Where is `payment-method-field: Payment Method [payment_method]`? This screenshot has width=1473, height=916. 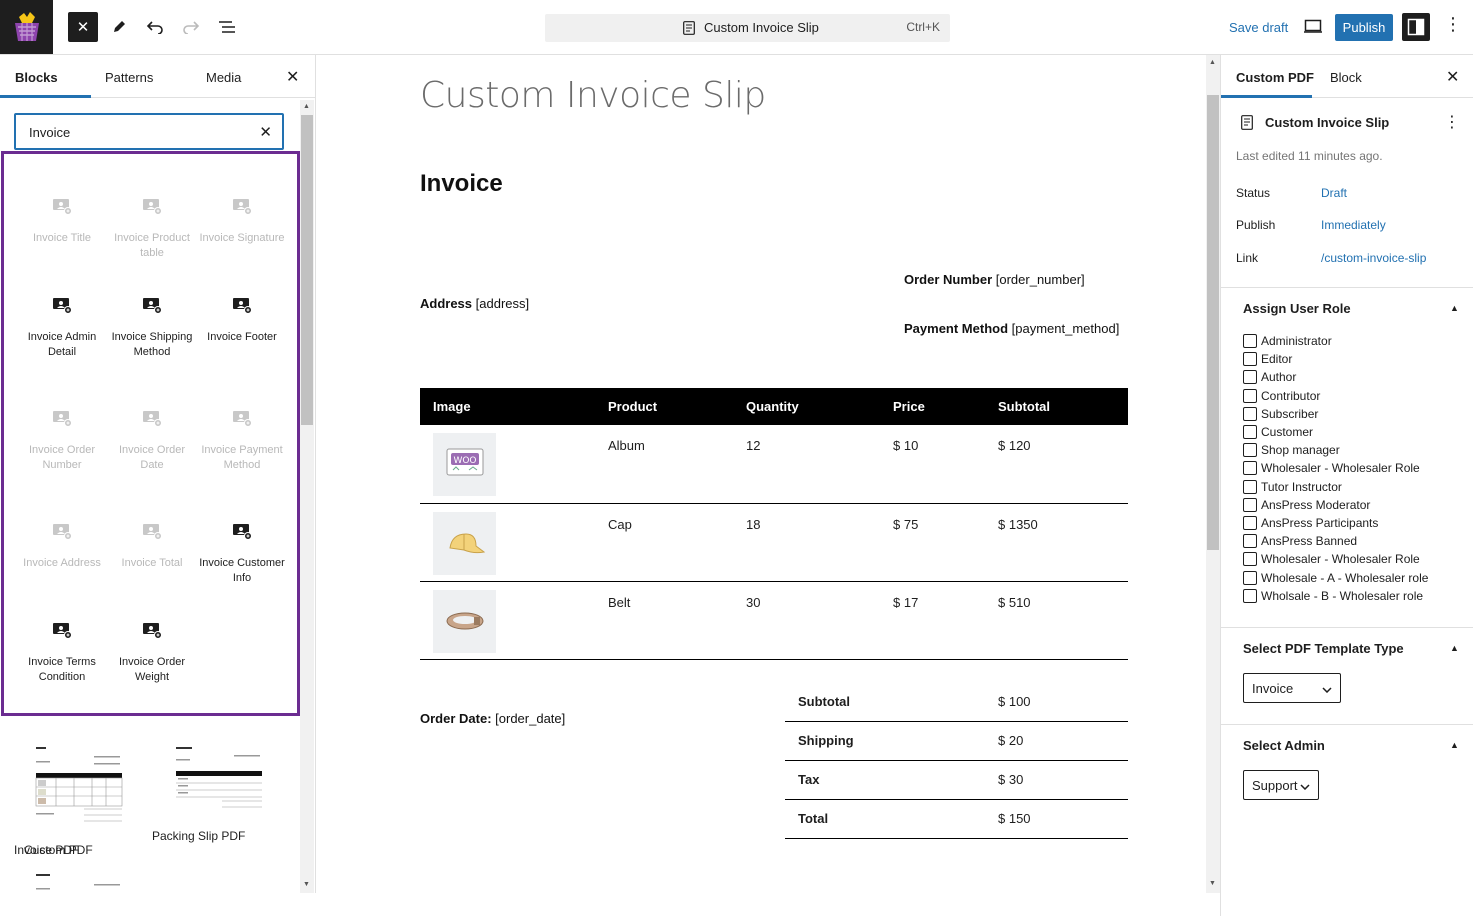
payment-method-field: Payment Method [payment_method] is located at coordinates (1011, 328).